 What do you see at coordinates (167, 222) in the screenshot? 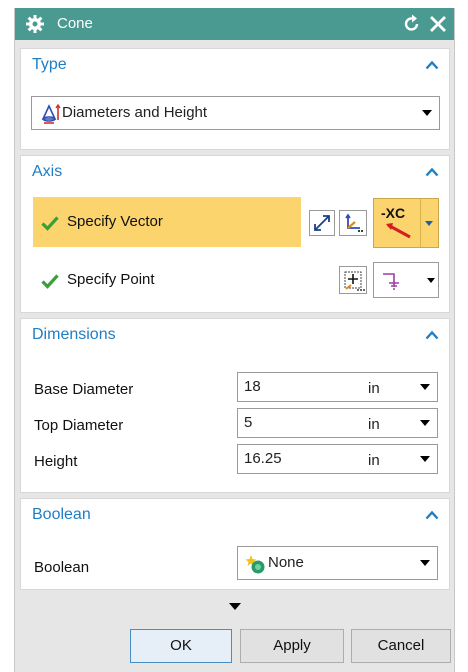
I see `specify-vector-row: Specify Vector` at bounding box center [167, 222].